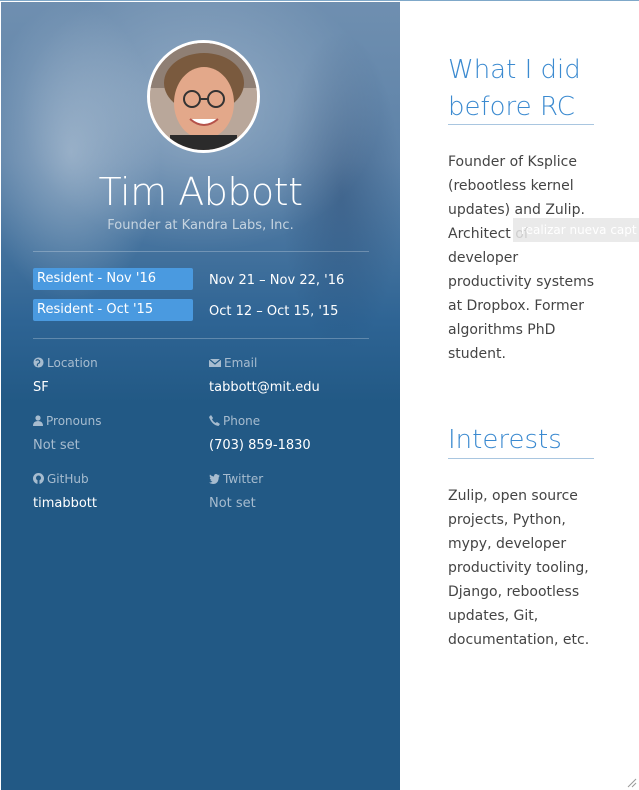 The image size is (639, 790). Describe the element at coordinates (67, 421) in the screenshot. I see `pronouns-label: Pronouns` at that location.